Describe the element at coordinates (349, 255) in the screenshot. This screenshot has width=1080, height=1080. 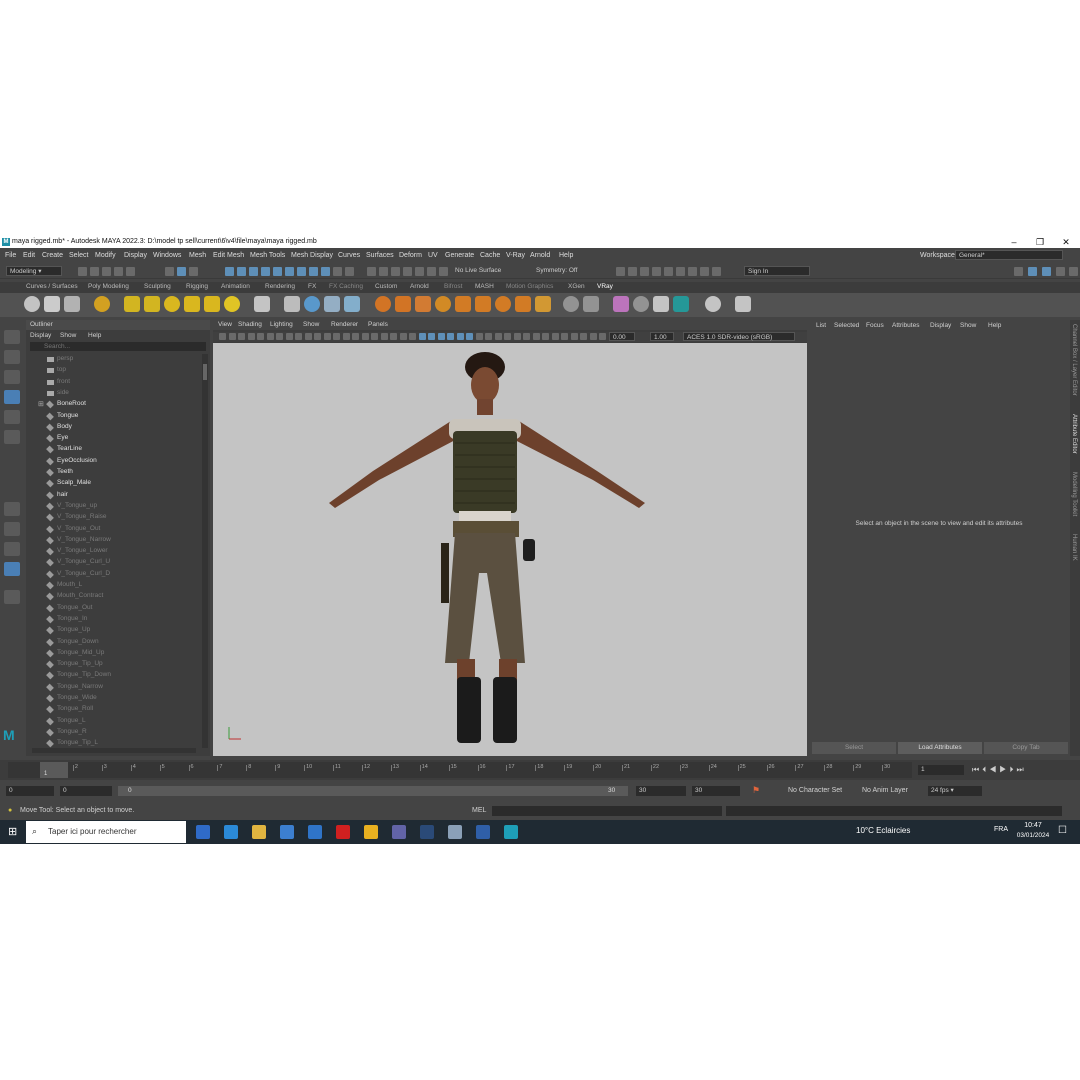
I see `menu-curves: Curves` at that location.